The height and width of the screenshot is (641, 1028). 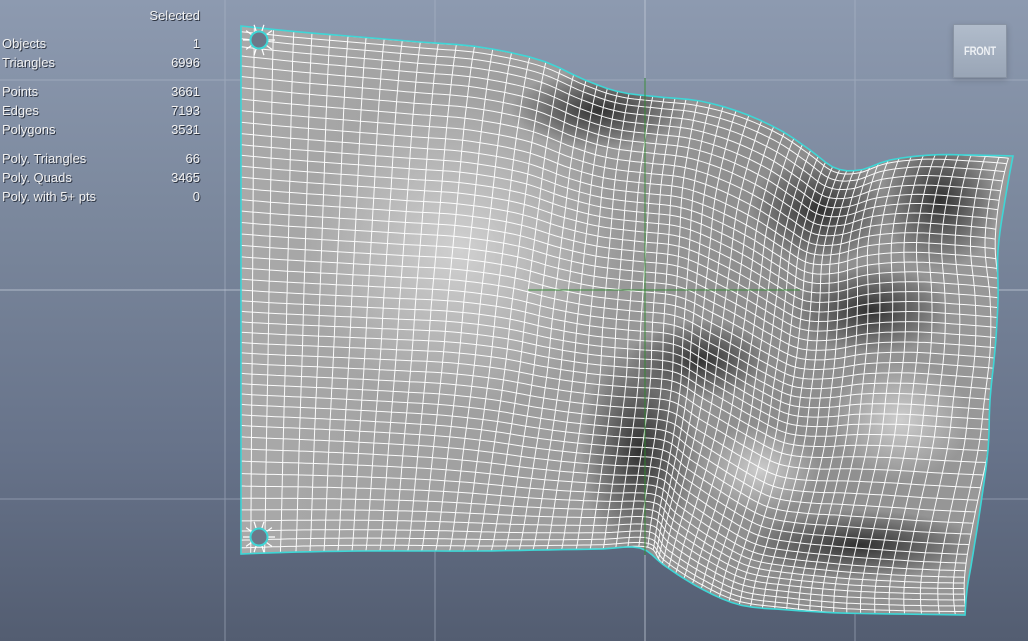 I want to click on hud-row-triangles: Triangles 6996, so click(x=101, y=62).